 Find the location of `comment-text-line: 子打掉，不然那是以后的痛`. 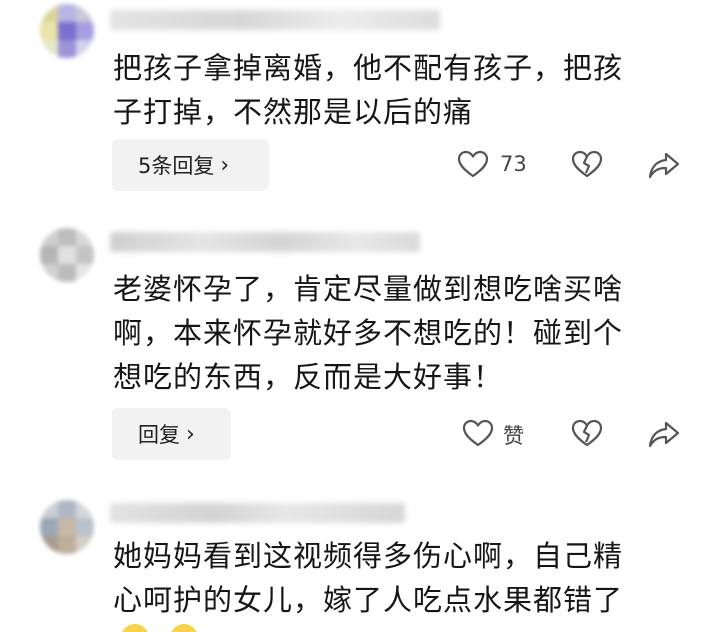

comment-text-line: 子打掉，不然那是以后的痛 is located at coordinates (293, 112).